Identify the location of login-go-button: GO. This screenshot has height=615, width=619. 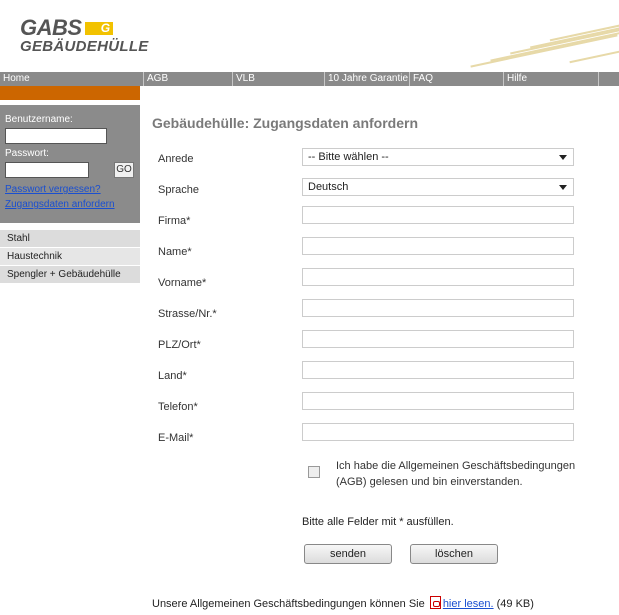
(124, 170).